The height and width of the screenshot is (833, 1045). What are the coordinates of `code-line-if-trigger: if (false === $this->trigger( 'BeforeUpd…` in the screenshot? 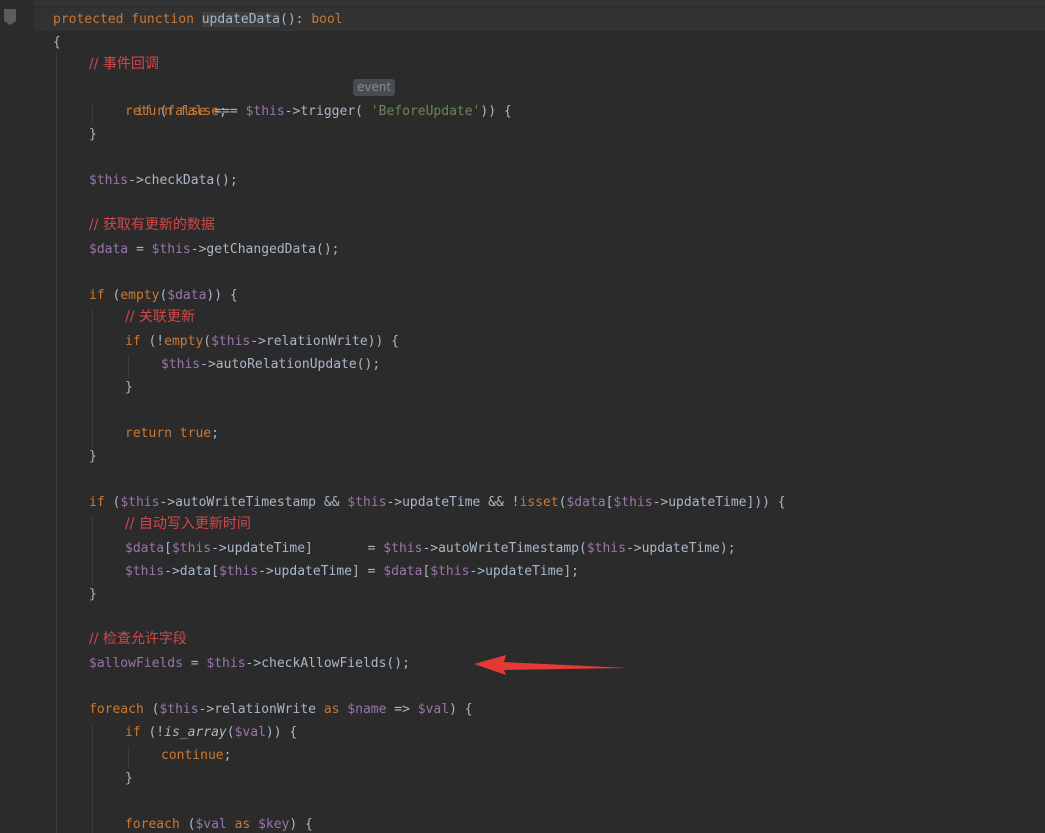 It's located at (300, 98).